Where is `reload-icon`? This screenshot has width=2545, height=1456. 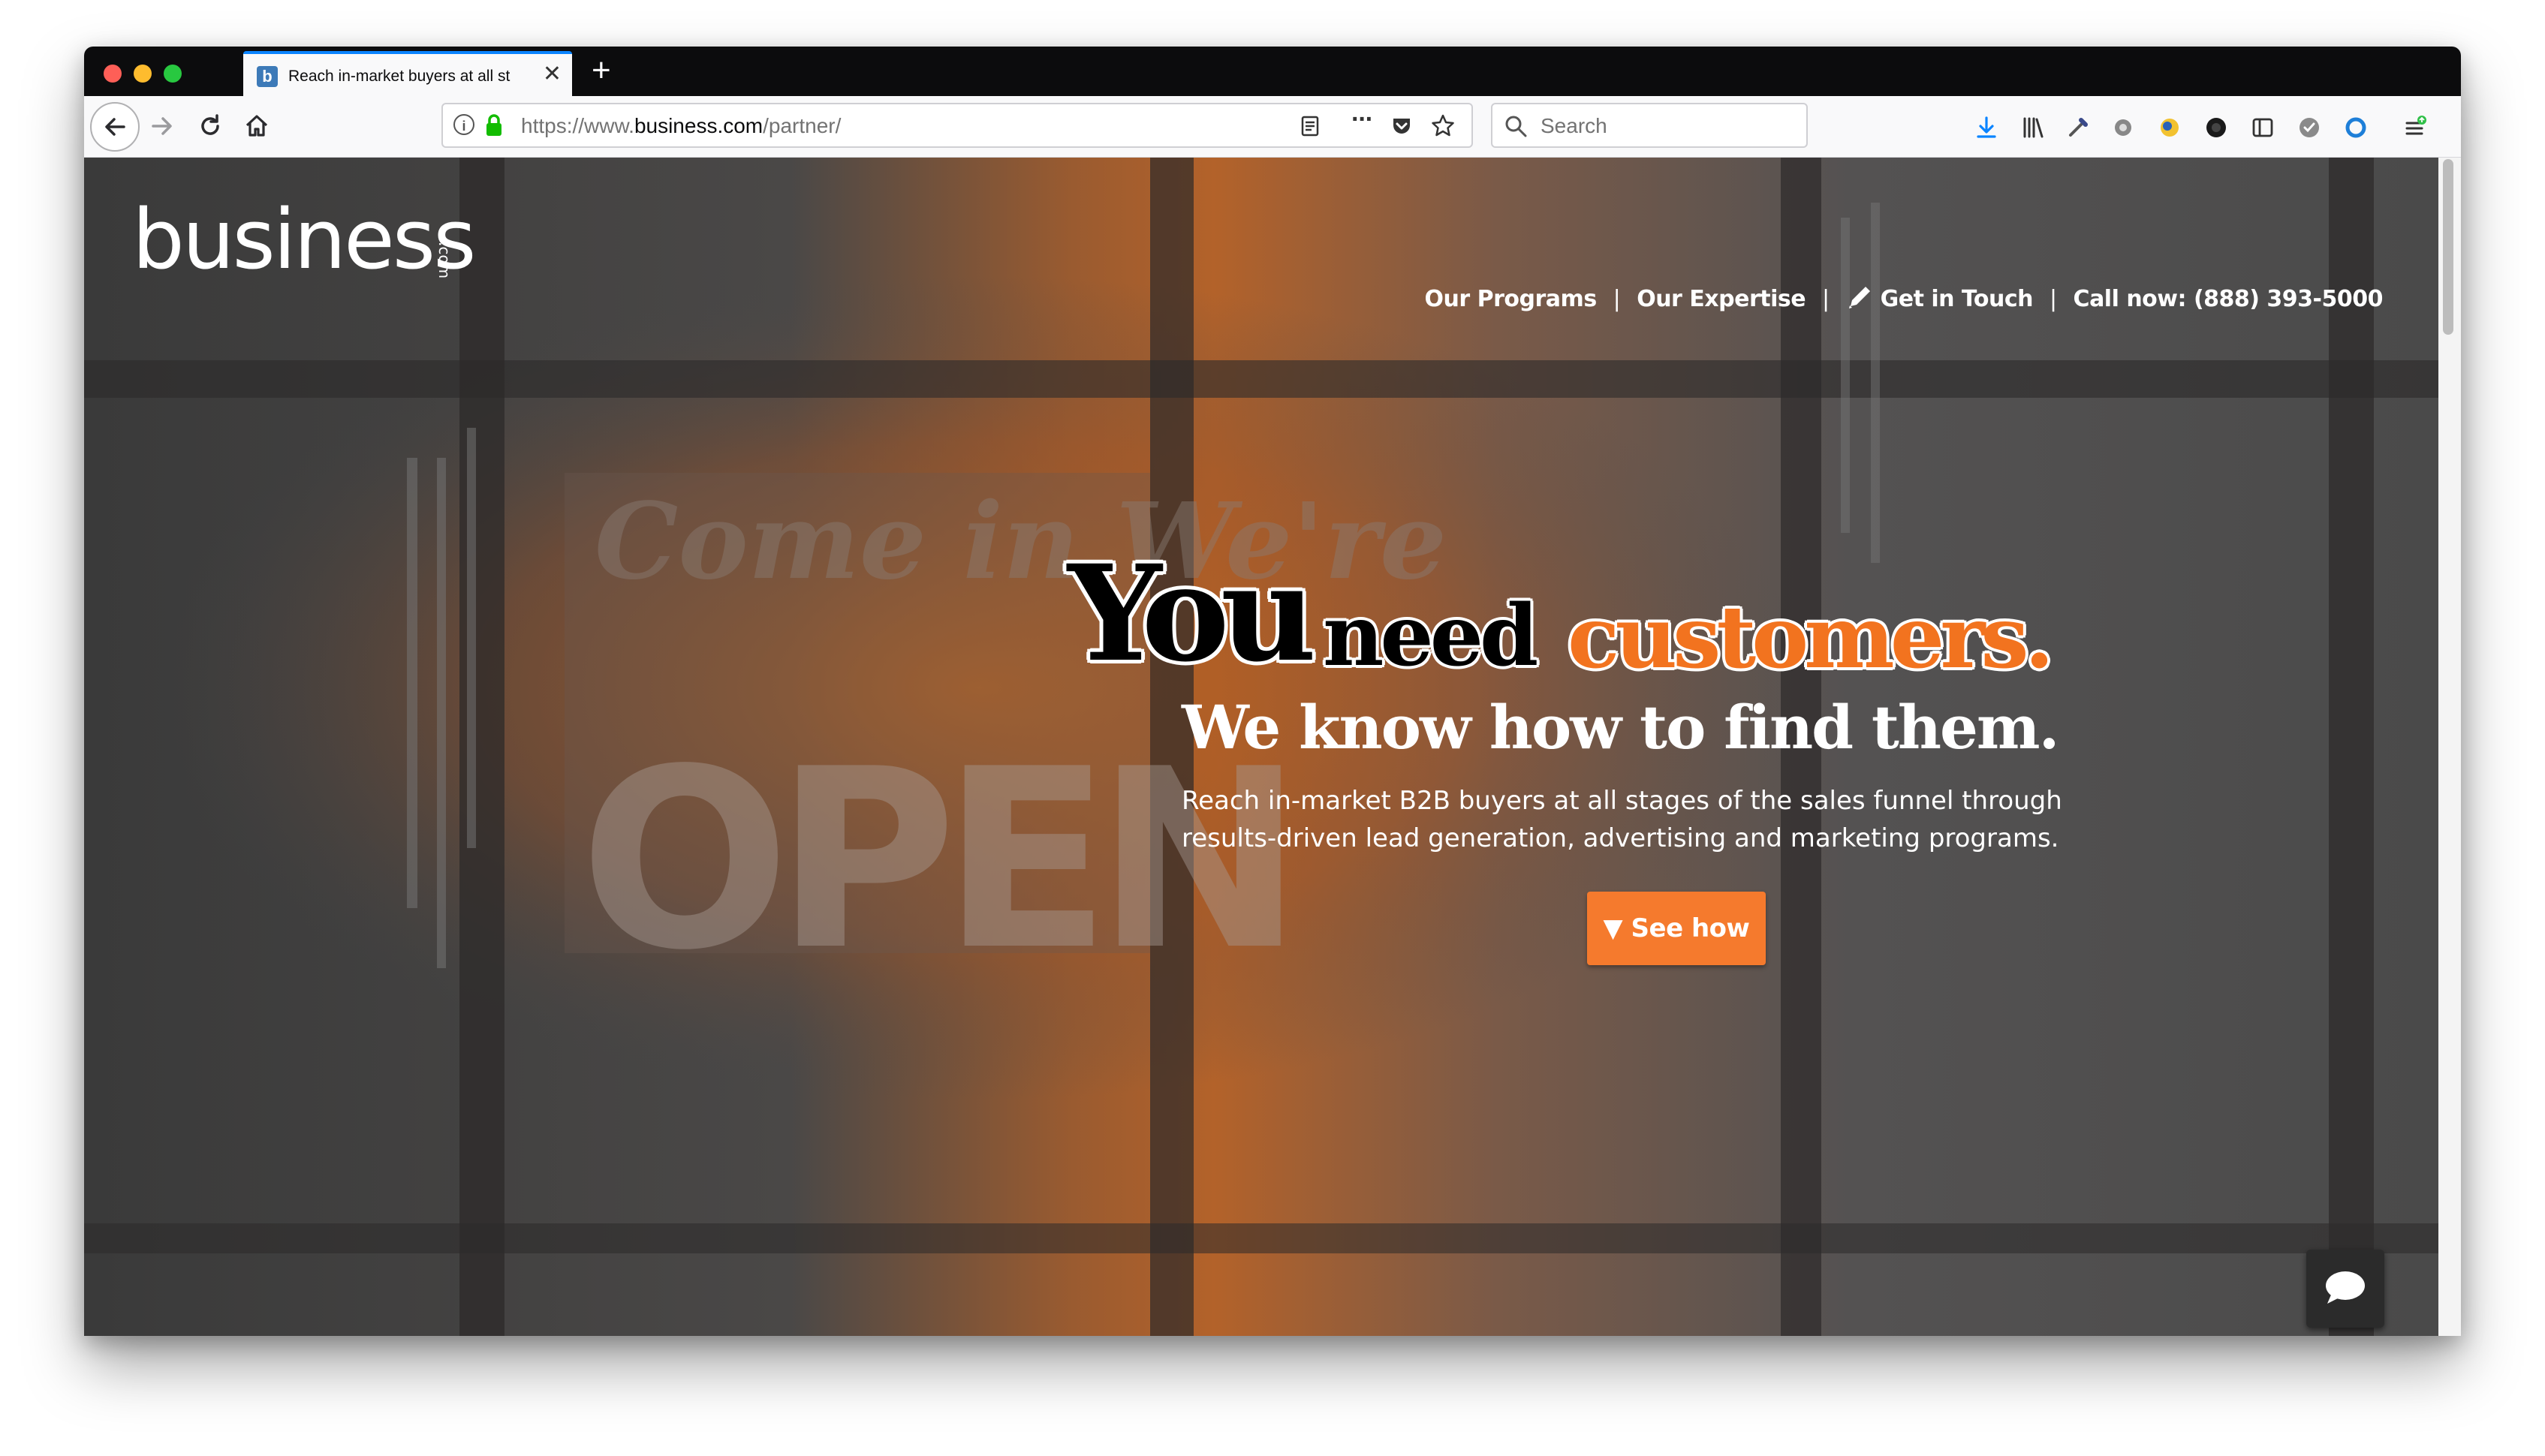
reload-icon is located at coordinates (210, 126).